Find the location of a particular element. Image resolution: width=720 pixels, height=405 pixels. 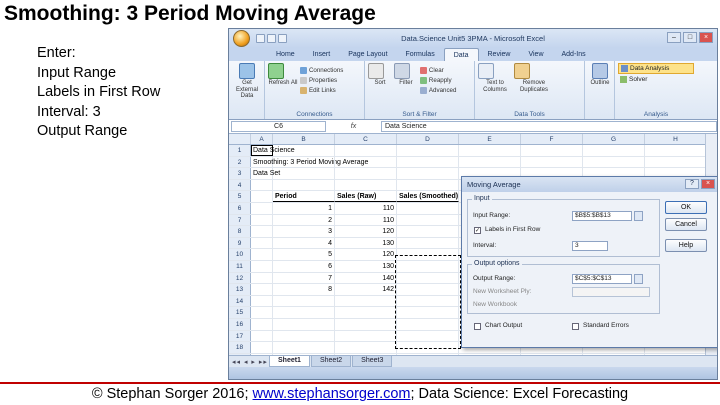

column-header-f: F is located at coordinates (552, 139).